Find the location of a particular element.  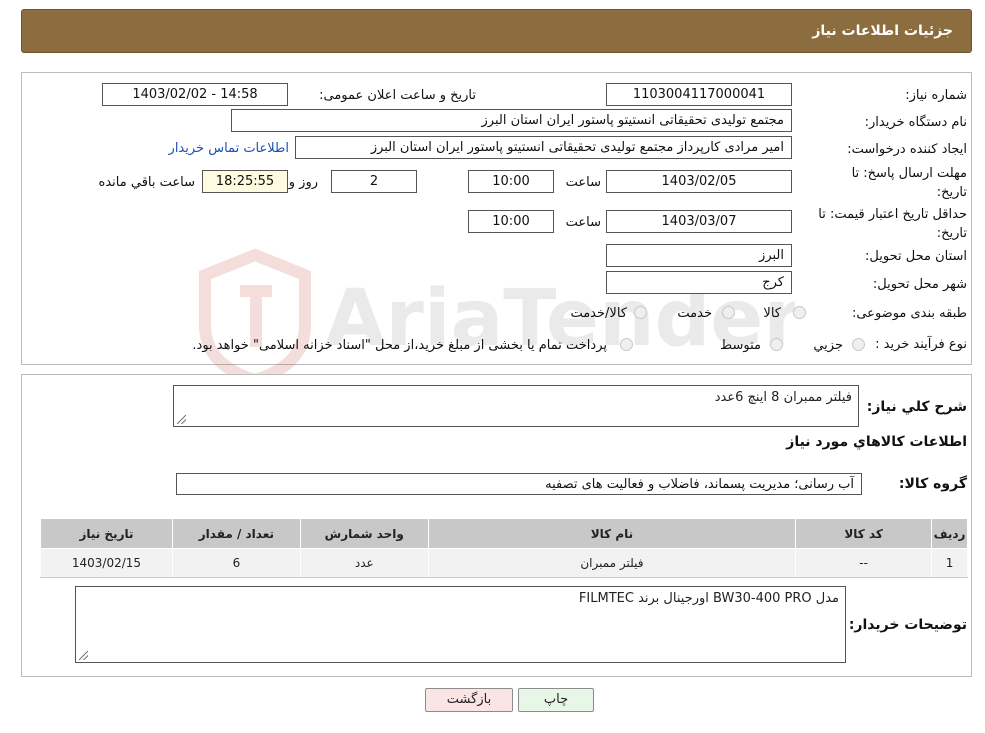

deadline-time-label: ساعت is located at coordinates (583, 182).